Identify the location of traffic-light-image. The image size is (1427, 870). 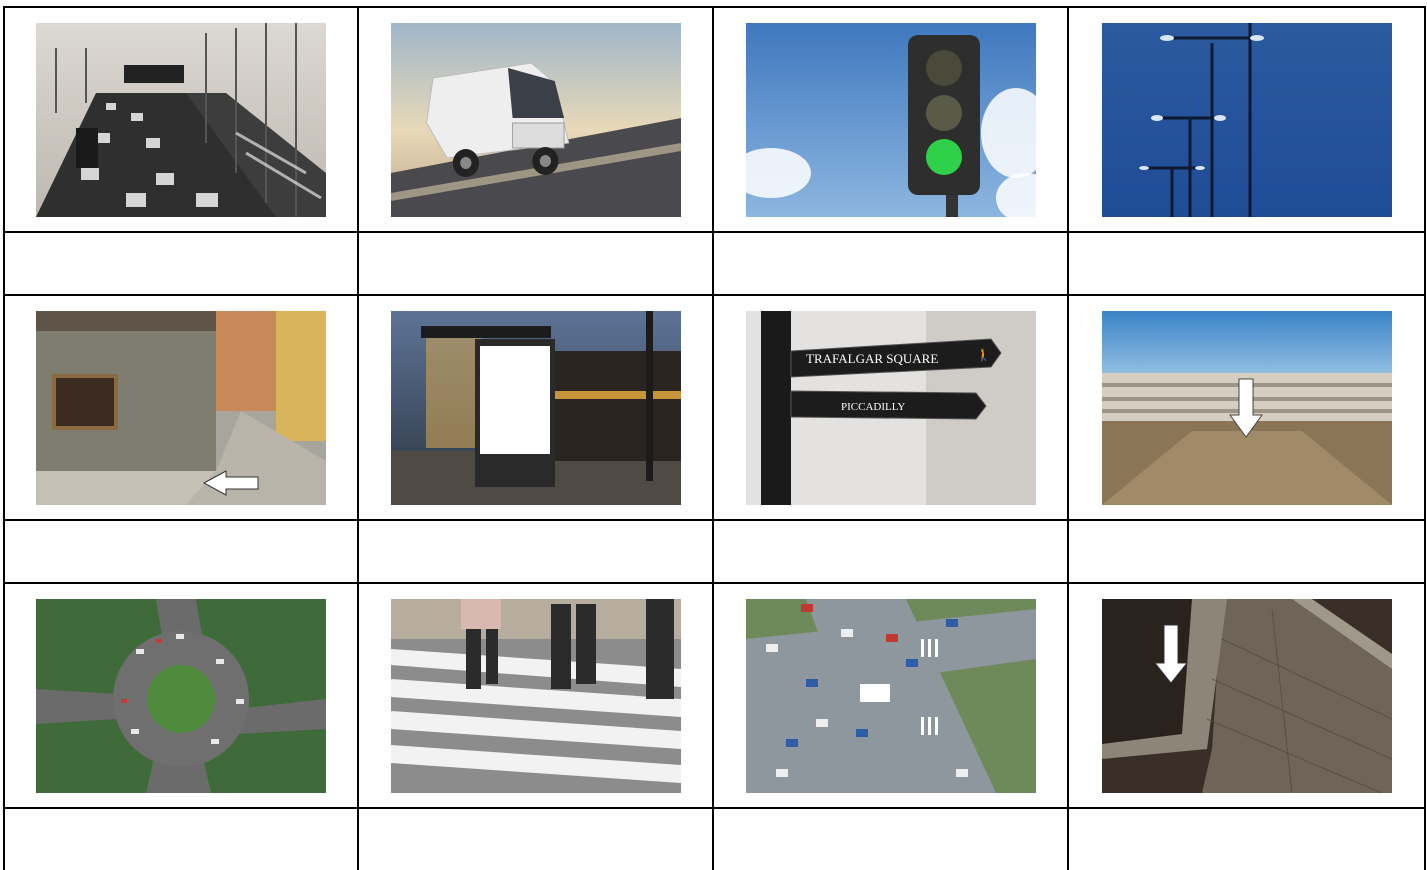
(890, 119).